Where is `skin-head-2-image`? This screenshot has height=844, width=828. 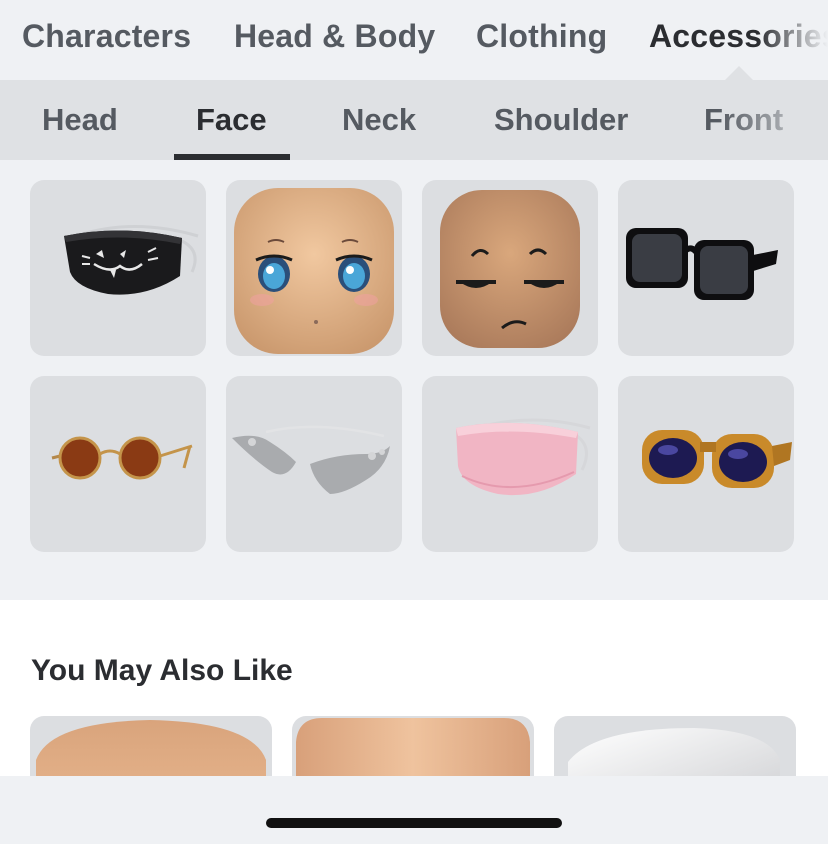 skin-head-2-image is located at coordinates (413, 747).